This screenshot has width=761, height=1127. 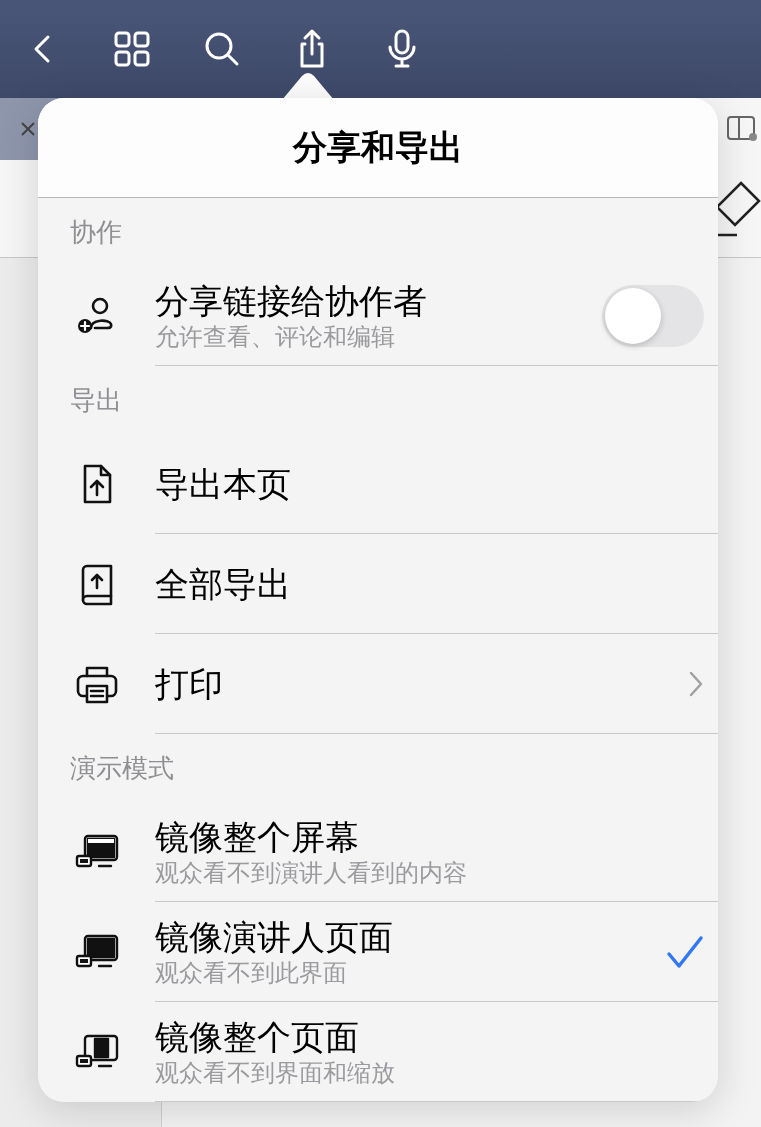 What do you see at coordinates (28, 129) in the screenshot?
I see `close-icon` at bounding box center [28, 129].